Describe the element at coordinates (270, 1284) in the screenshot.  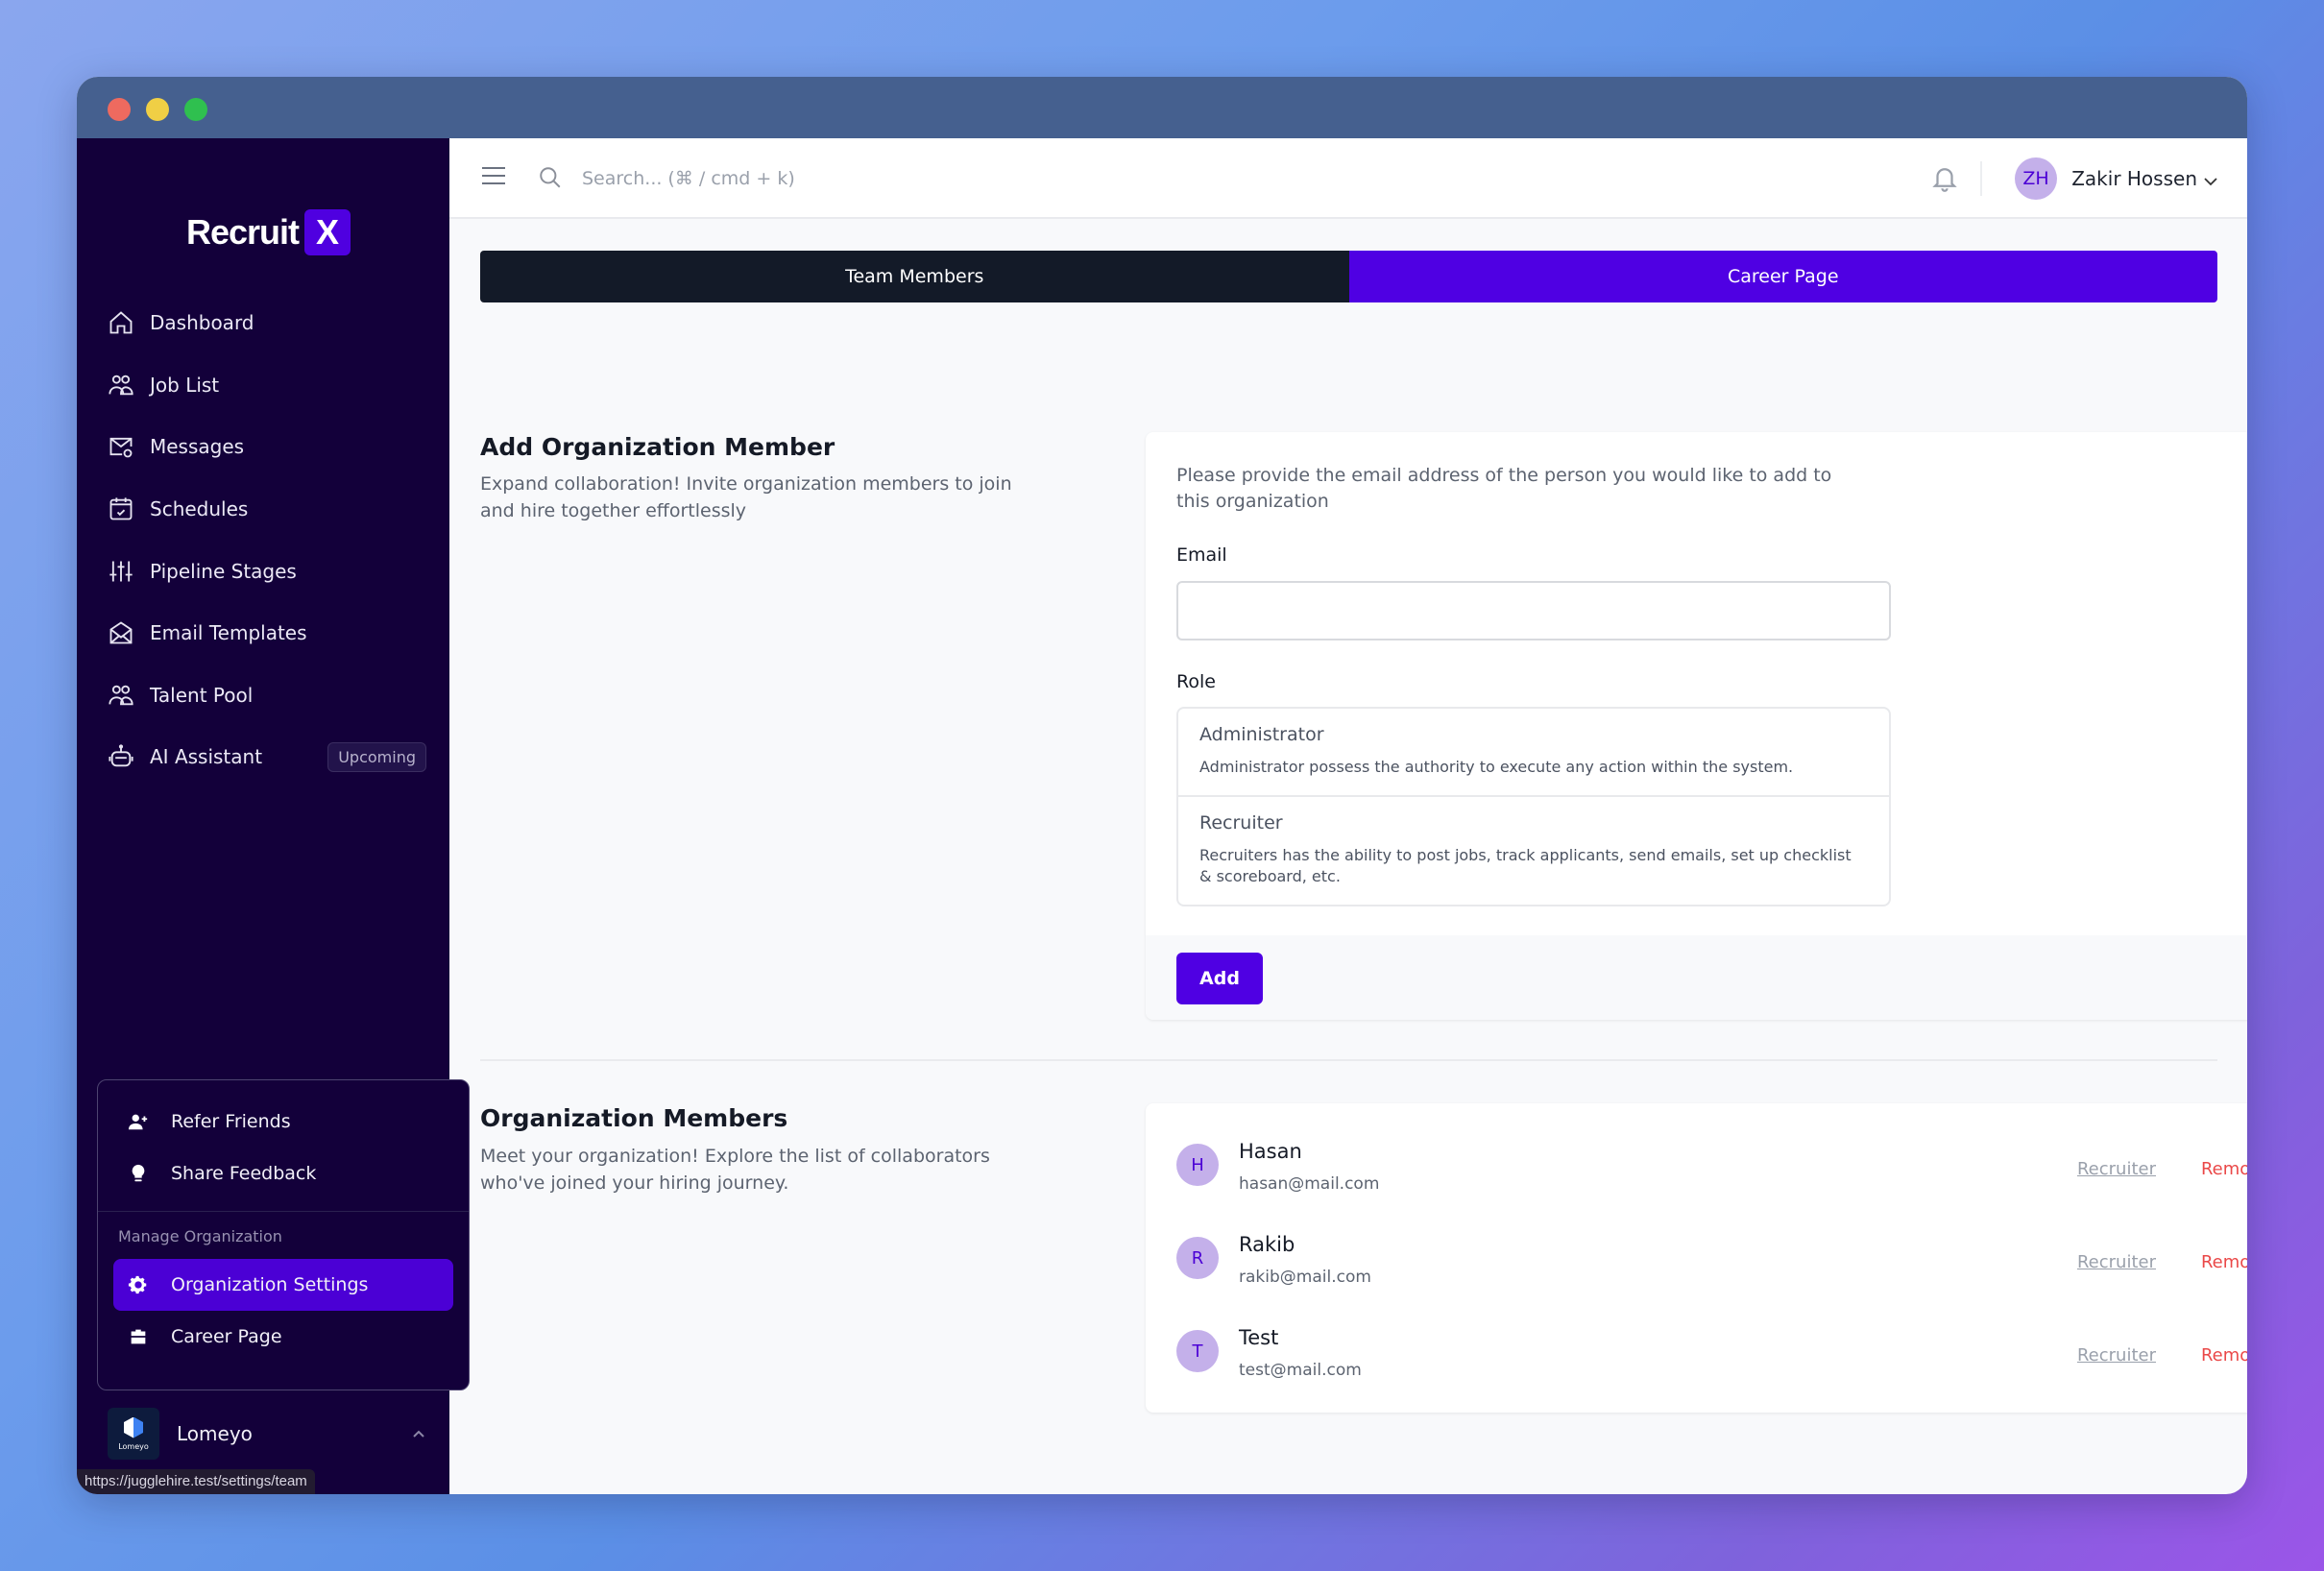
I see `menu-item-label: Organization Settings` at that location.